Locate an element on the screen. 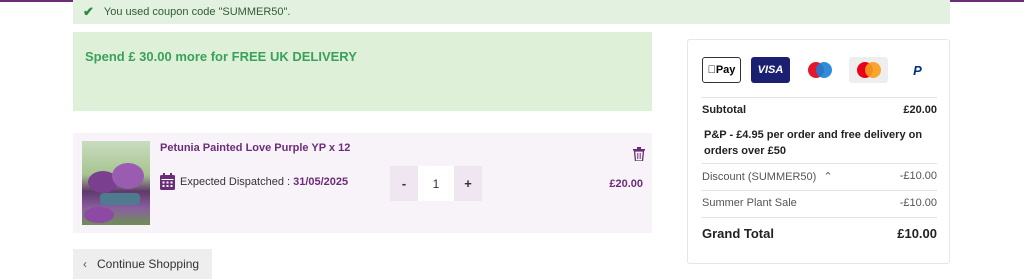 This screenshot has width=1024, height=279. continue-shopping-label: Continue Shopping is located at coordinates (148, 264).